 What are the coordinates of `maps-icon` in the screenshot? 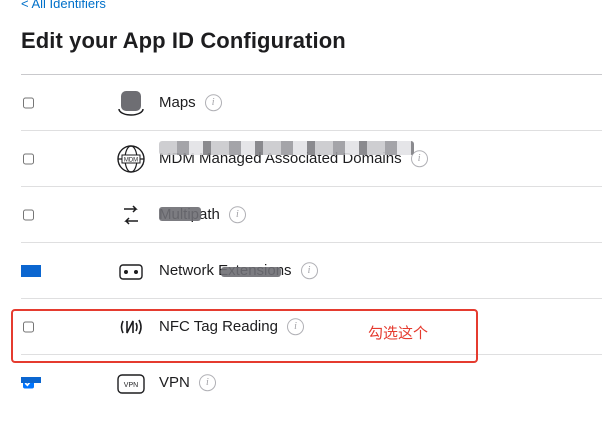 It's located at (131, 103).